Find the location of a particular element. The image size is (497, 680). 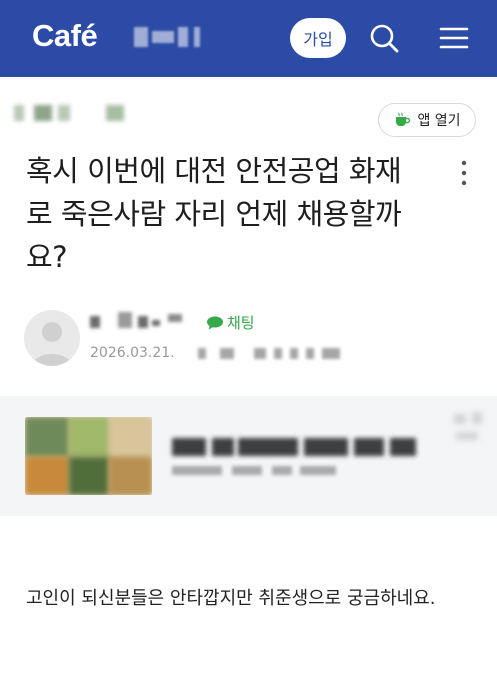

board-name-redacted is located at coordinates (79, 113).